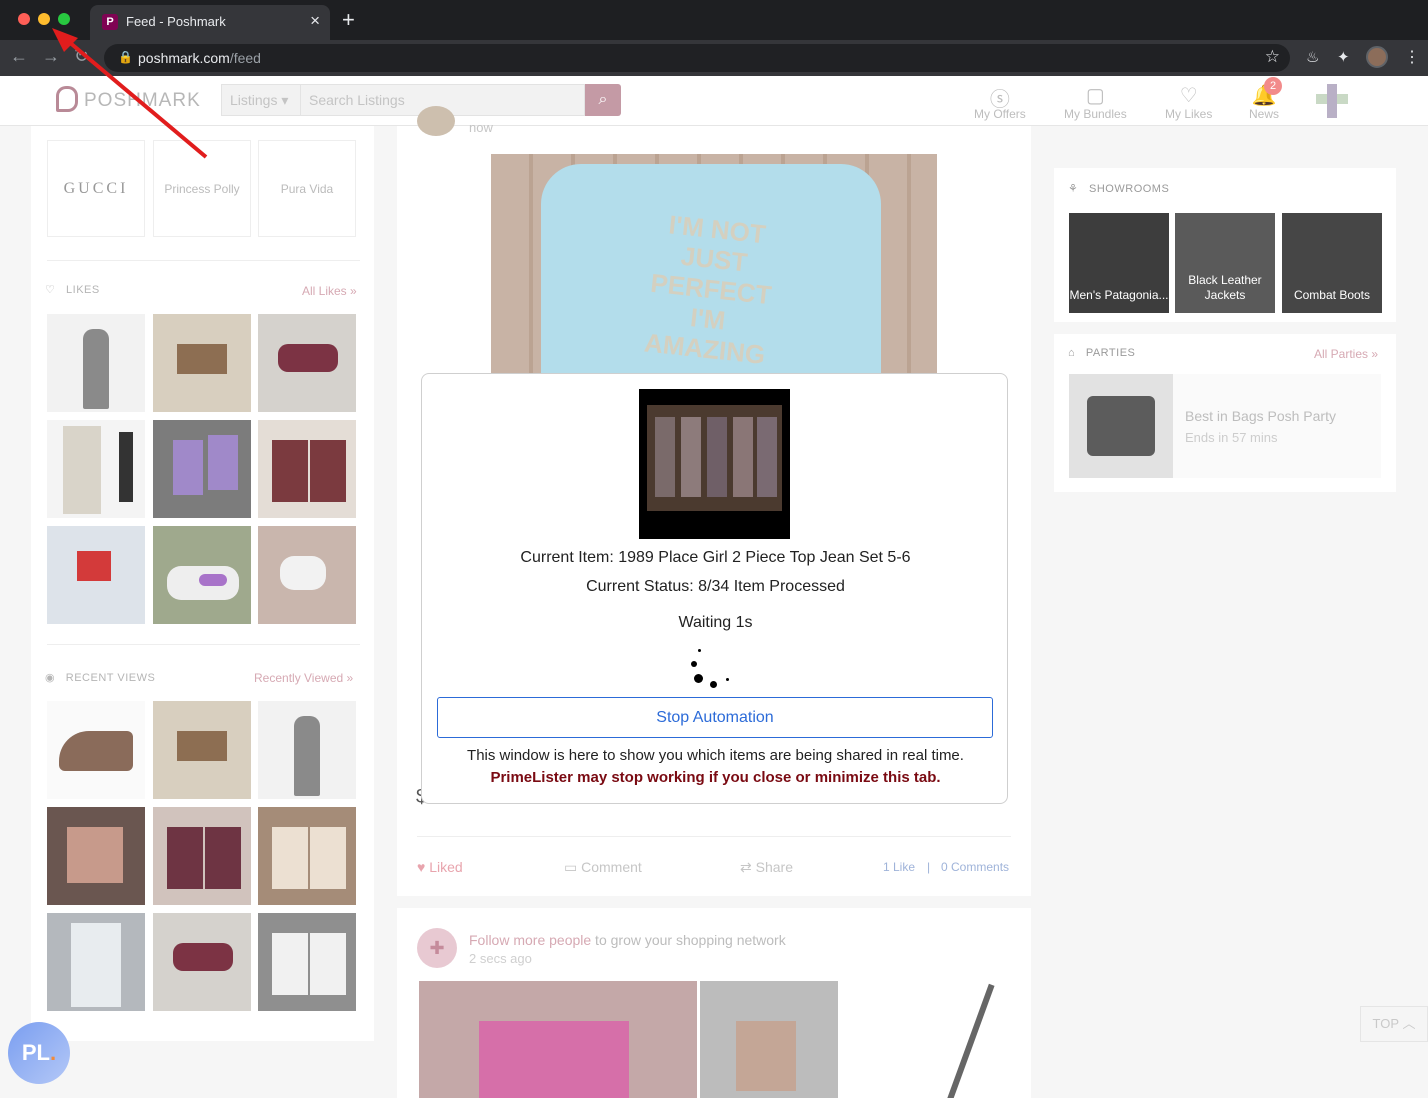 This screenshot has width=1428, height=1098. Describe the element at coordinates (603, 867) in the screenshot. I see `comment-button: ▭ Comment` at that location.